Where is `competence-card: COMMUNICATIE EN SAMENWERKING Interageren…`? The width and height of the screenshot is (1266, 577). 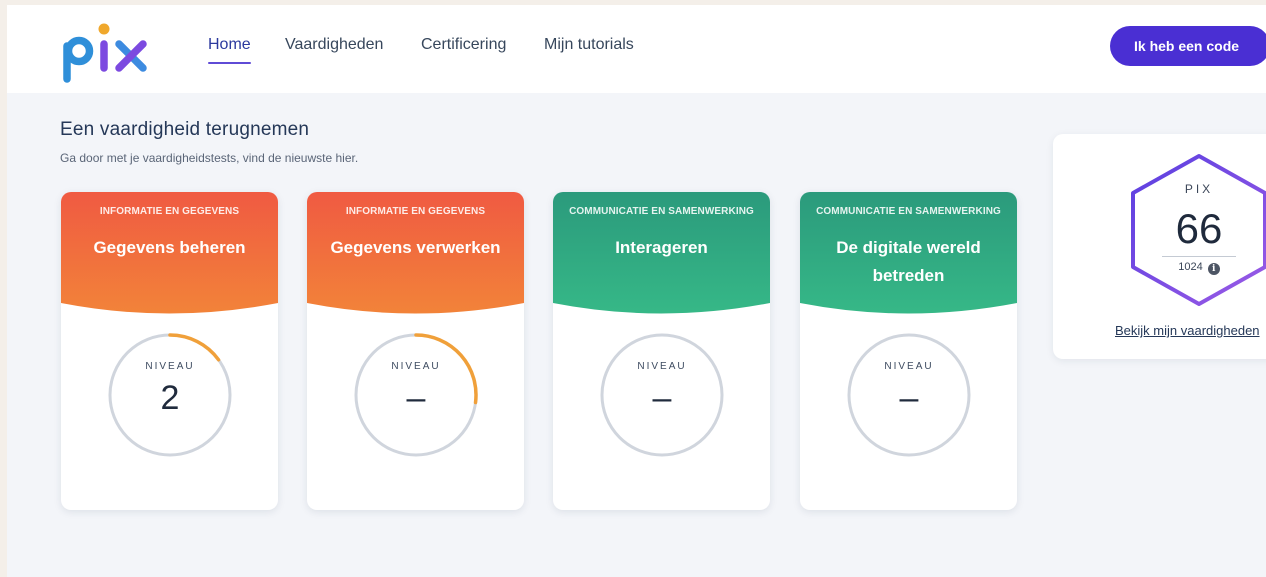 competence-card: COMMUNICATIE EN SAMENWERKING Interageren… is located at coordinates (661, 351).